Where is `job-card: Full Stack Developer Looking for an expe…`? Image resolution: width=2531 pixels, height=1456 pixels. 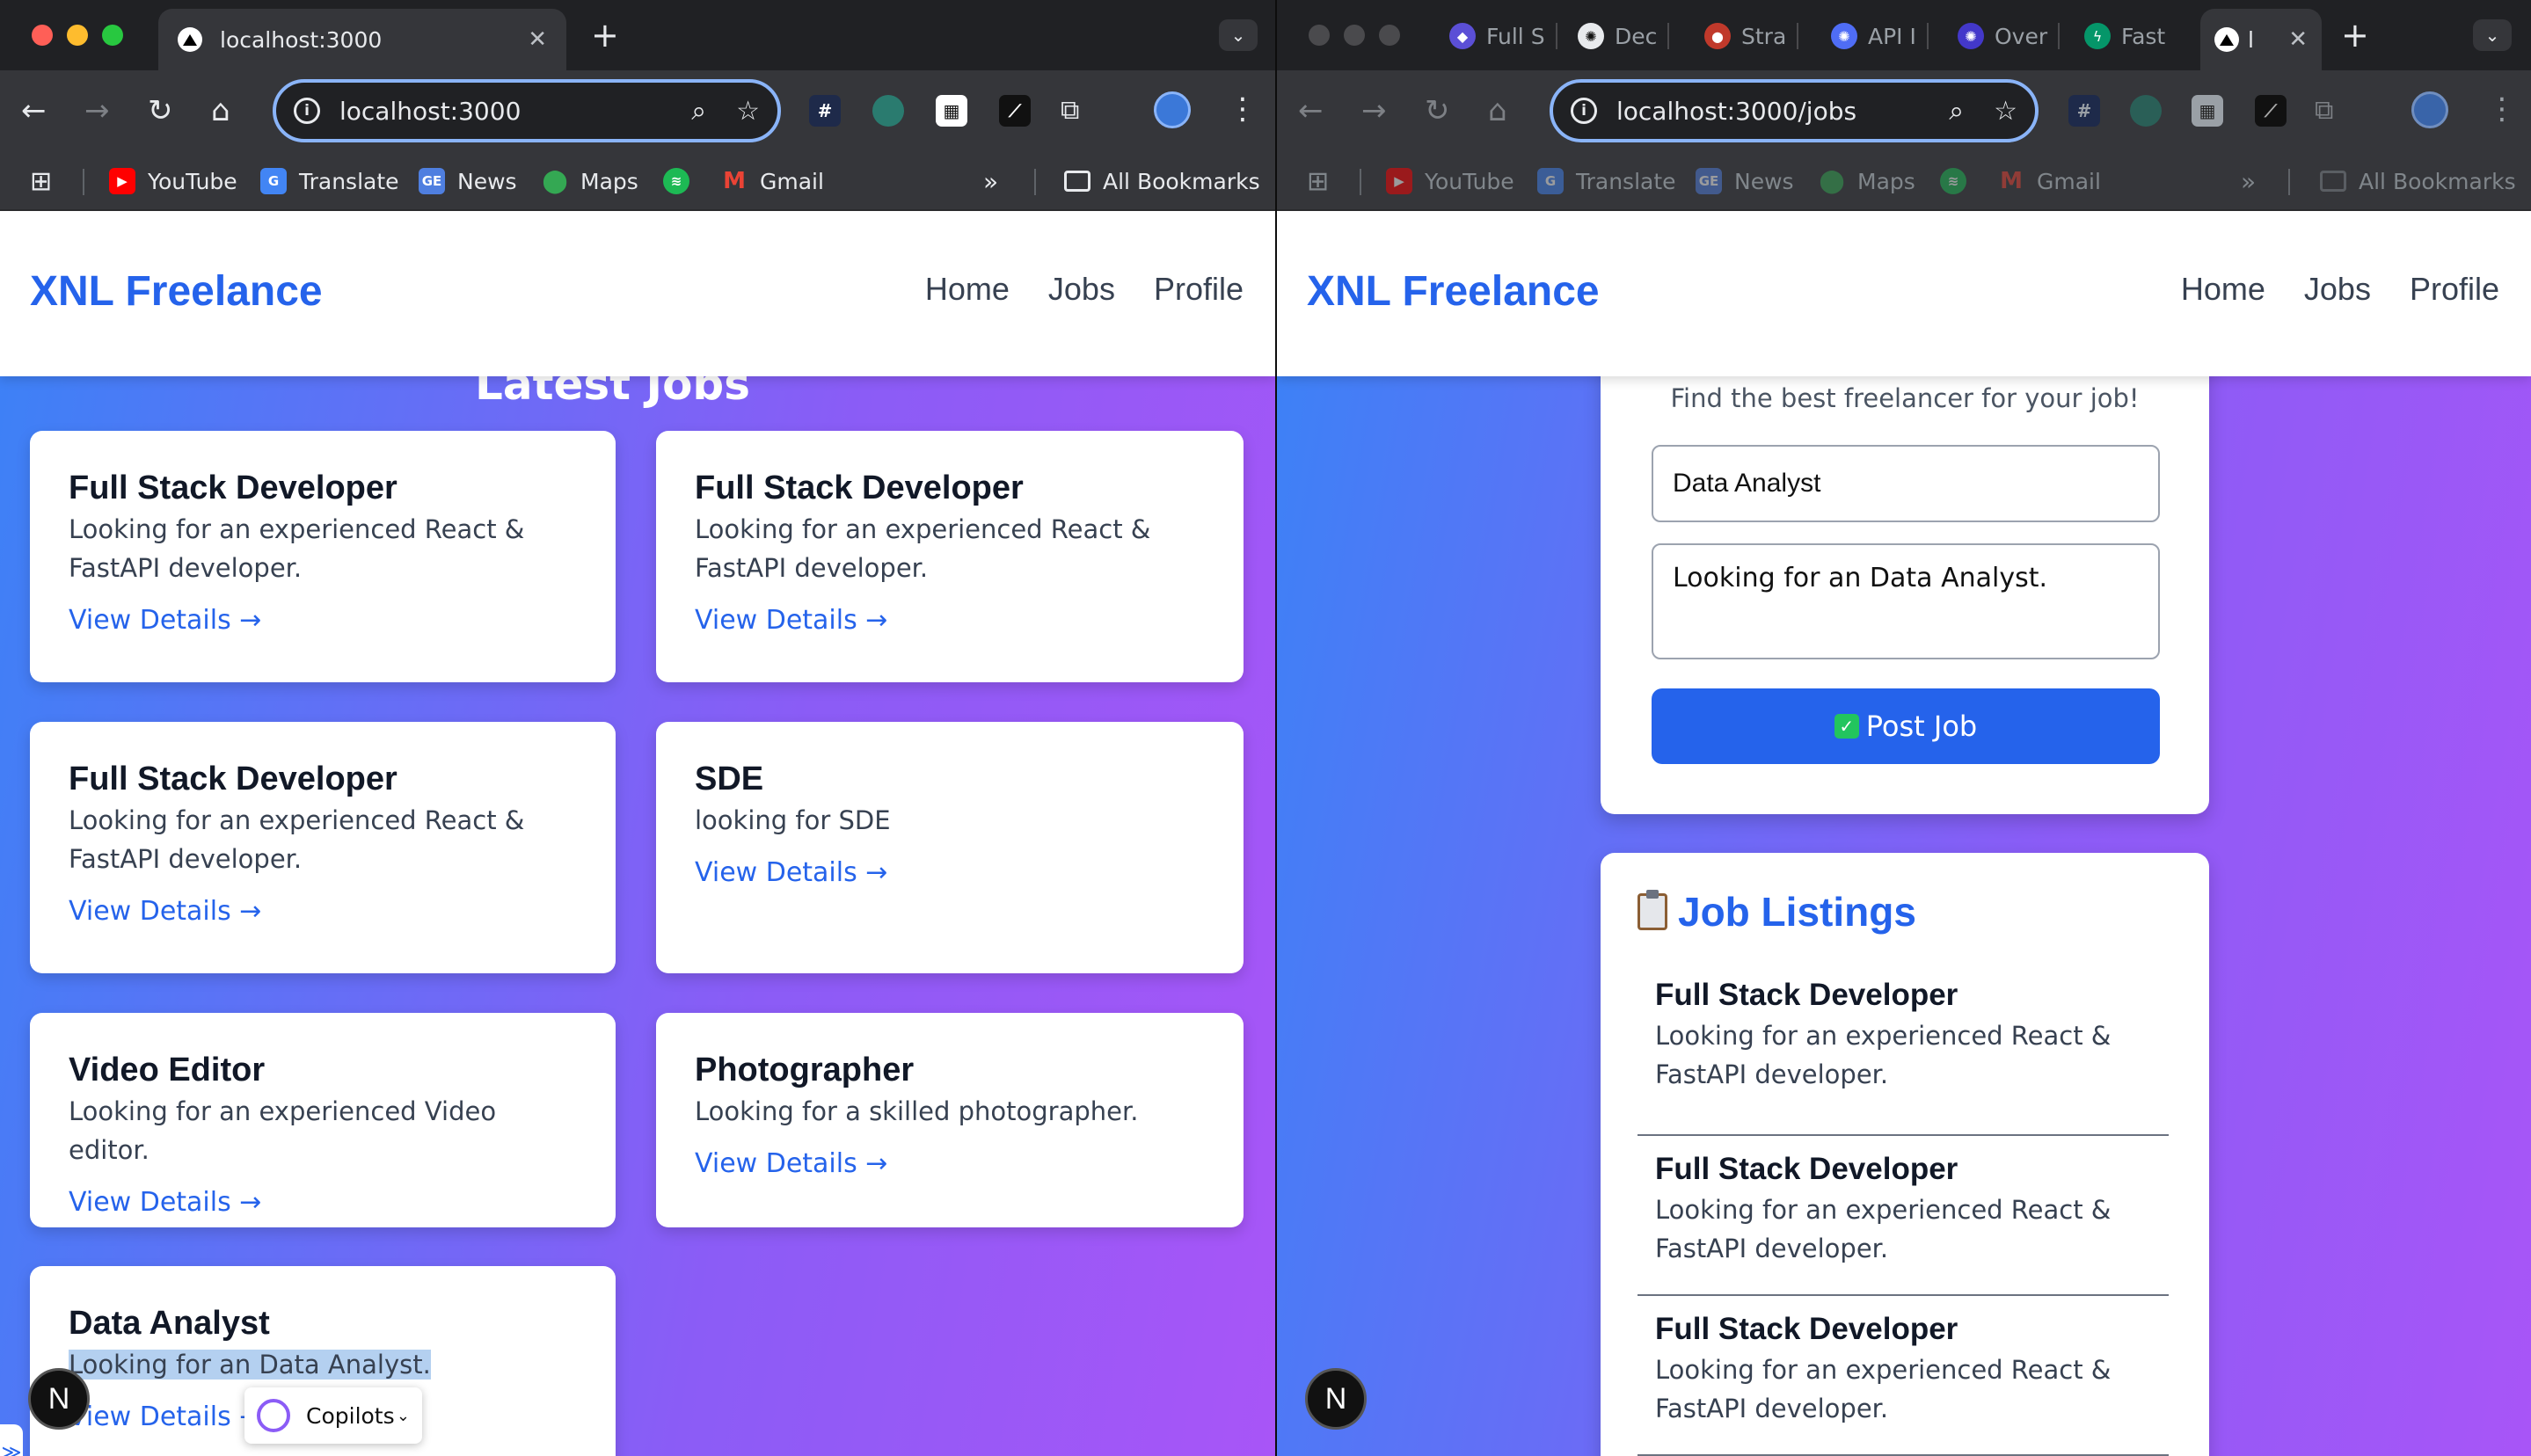
job-card: Full Stack Developer Looking for an expe… is located at coordinates (950, 556).